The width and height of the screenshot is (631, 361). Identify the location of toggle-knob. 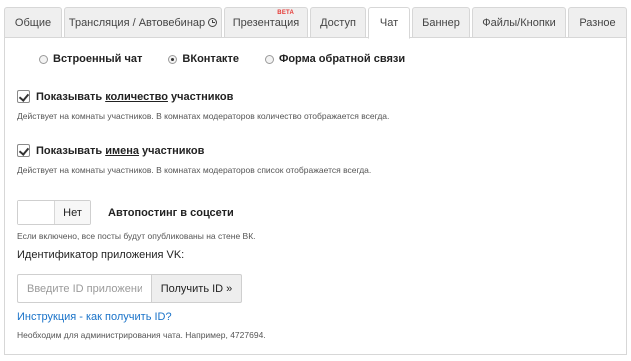
(36, 212).